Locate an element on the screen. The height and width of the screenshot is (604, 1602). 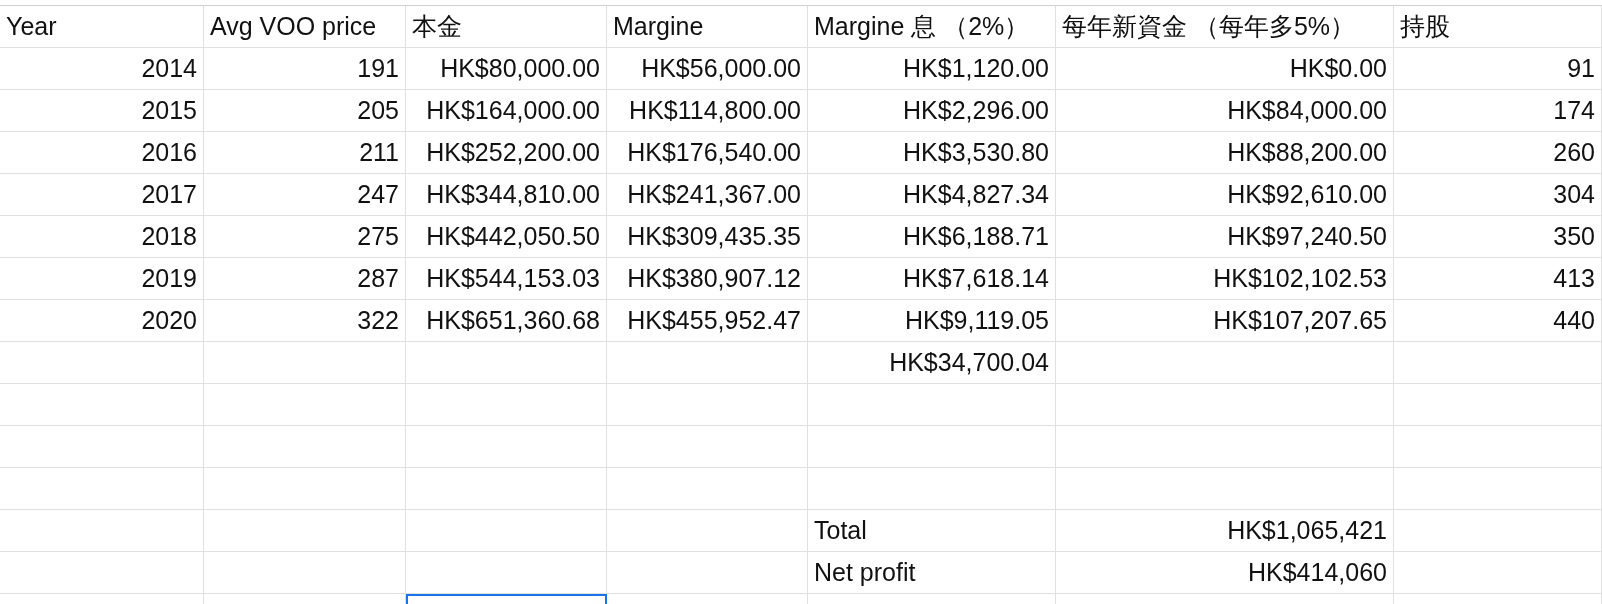
table-cell: 91 is located at coordinates (1498, 69).